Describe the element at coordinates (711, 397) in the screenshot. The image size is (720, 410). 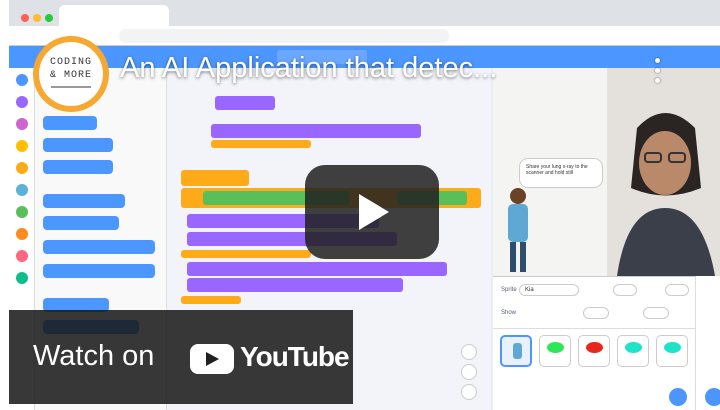
I see `choose-backdrop-icon` at that location.